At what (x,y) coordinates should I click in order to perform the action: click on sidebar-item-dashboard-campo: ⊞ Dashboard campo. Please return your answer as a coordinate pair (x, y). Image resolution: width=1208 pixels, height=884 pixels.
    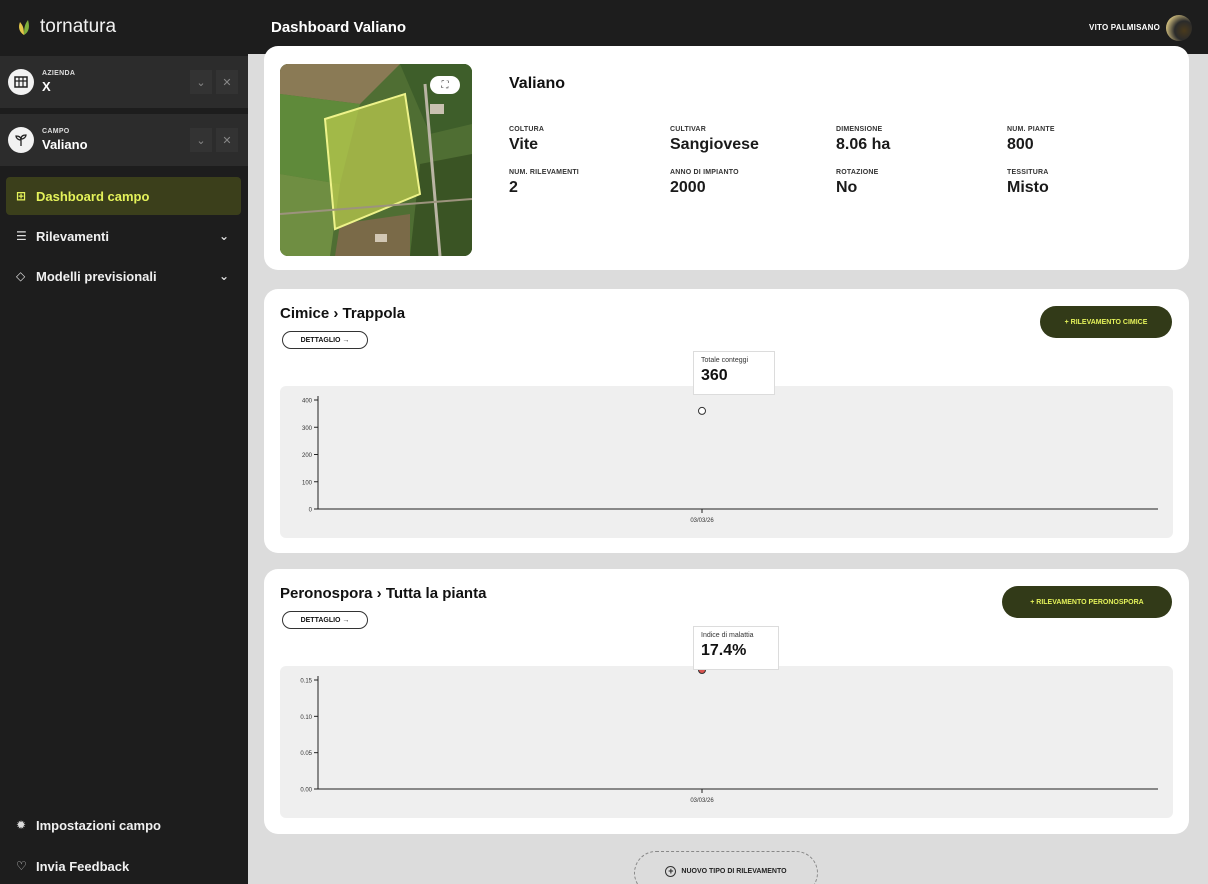
    Looking at the image, I should click on (123, 196).